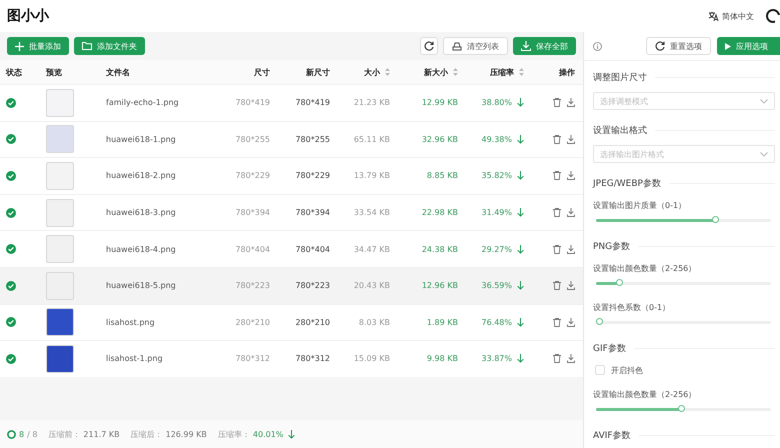  What do you see at coordinates (496, 103) in the screenshot?
I see `table-cell: 38.80%` at bounding box center [496, 103].